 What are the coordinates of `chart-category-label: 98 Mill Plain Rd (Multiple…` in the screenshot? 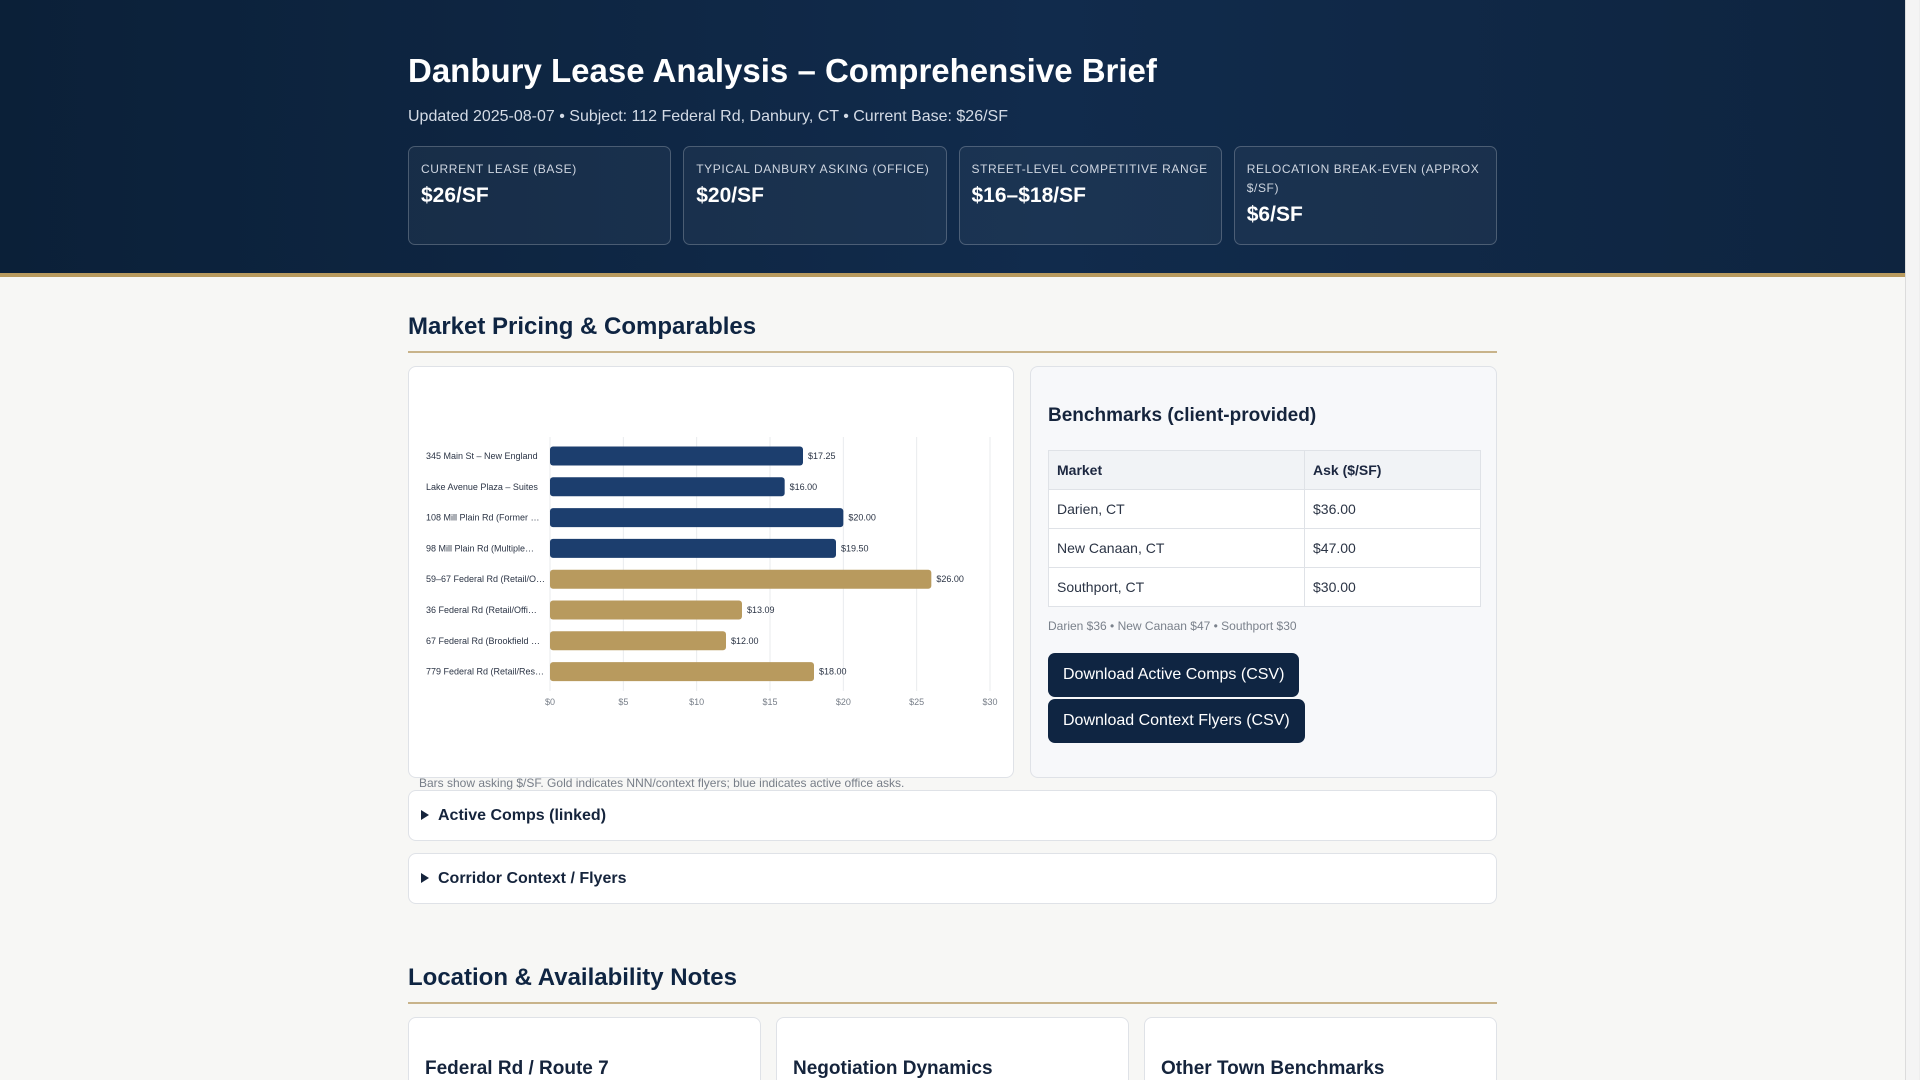 It's located at (480, 548).